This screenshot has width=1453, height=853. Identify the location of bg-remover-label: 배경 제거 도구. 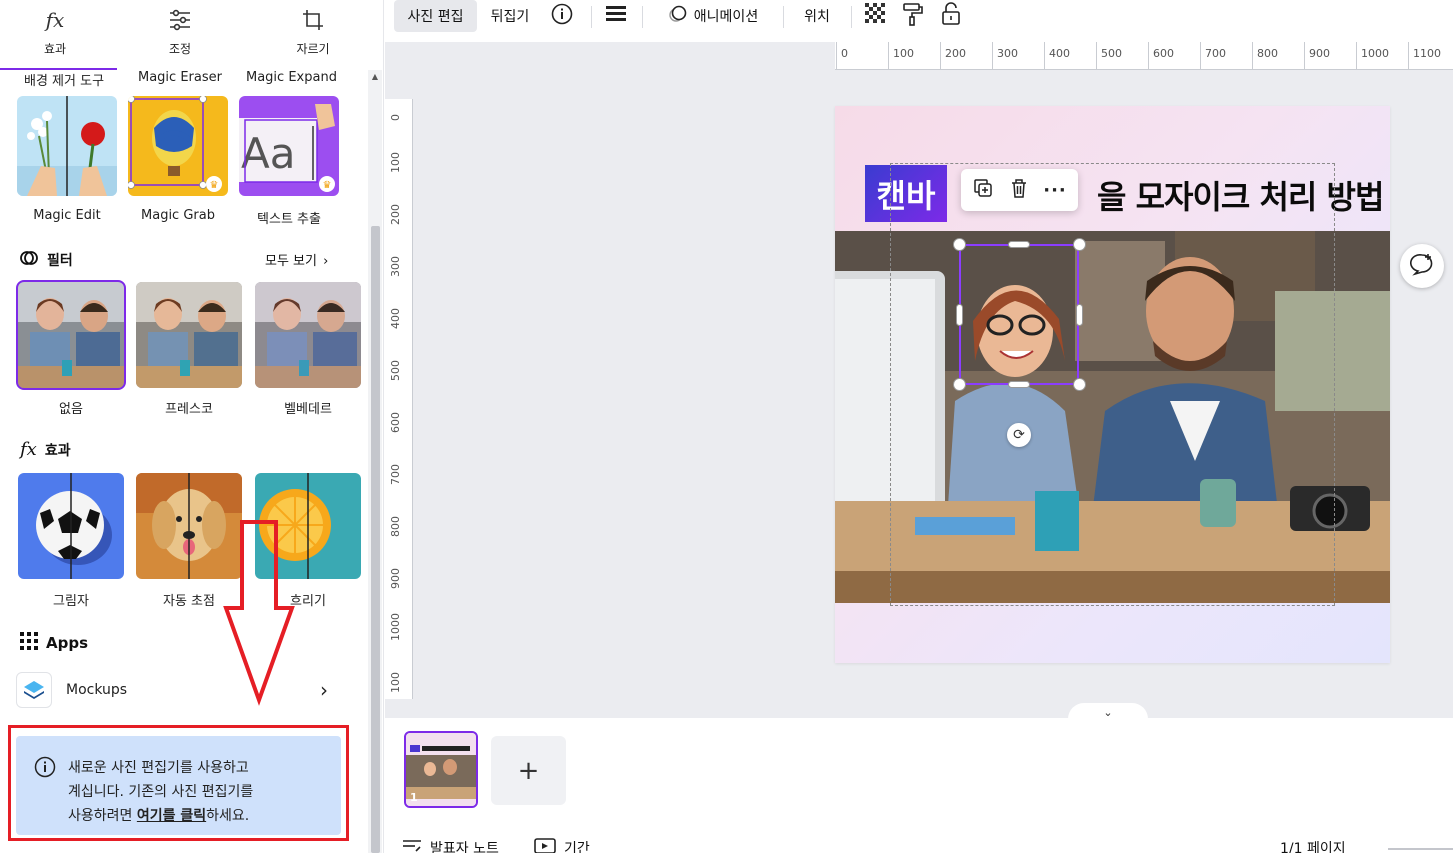
(64, 79).